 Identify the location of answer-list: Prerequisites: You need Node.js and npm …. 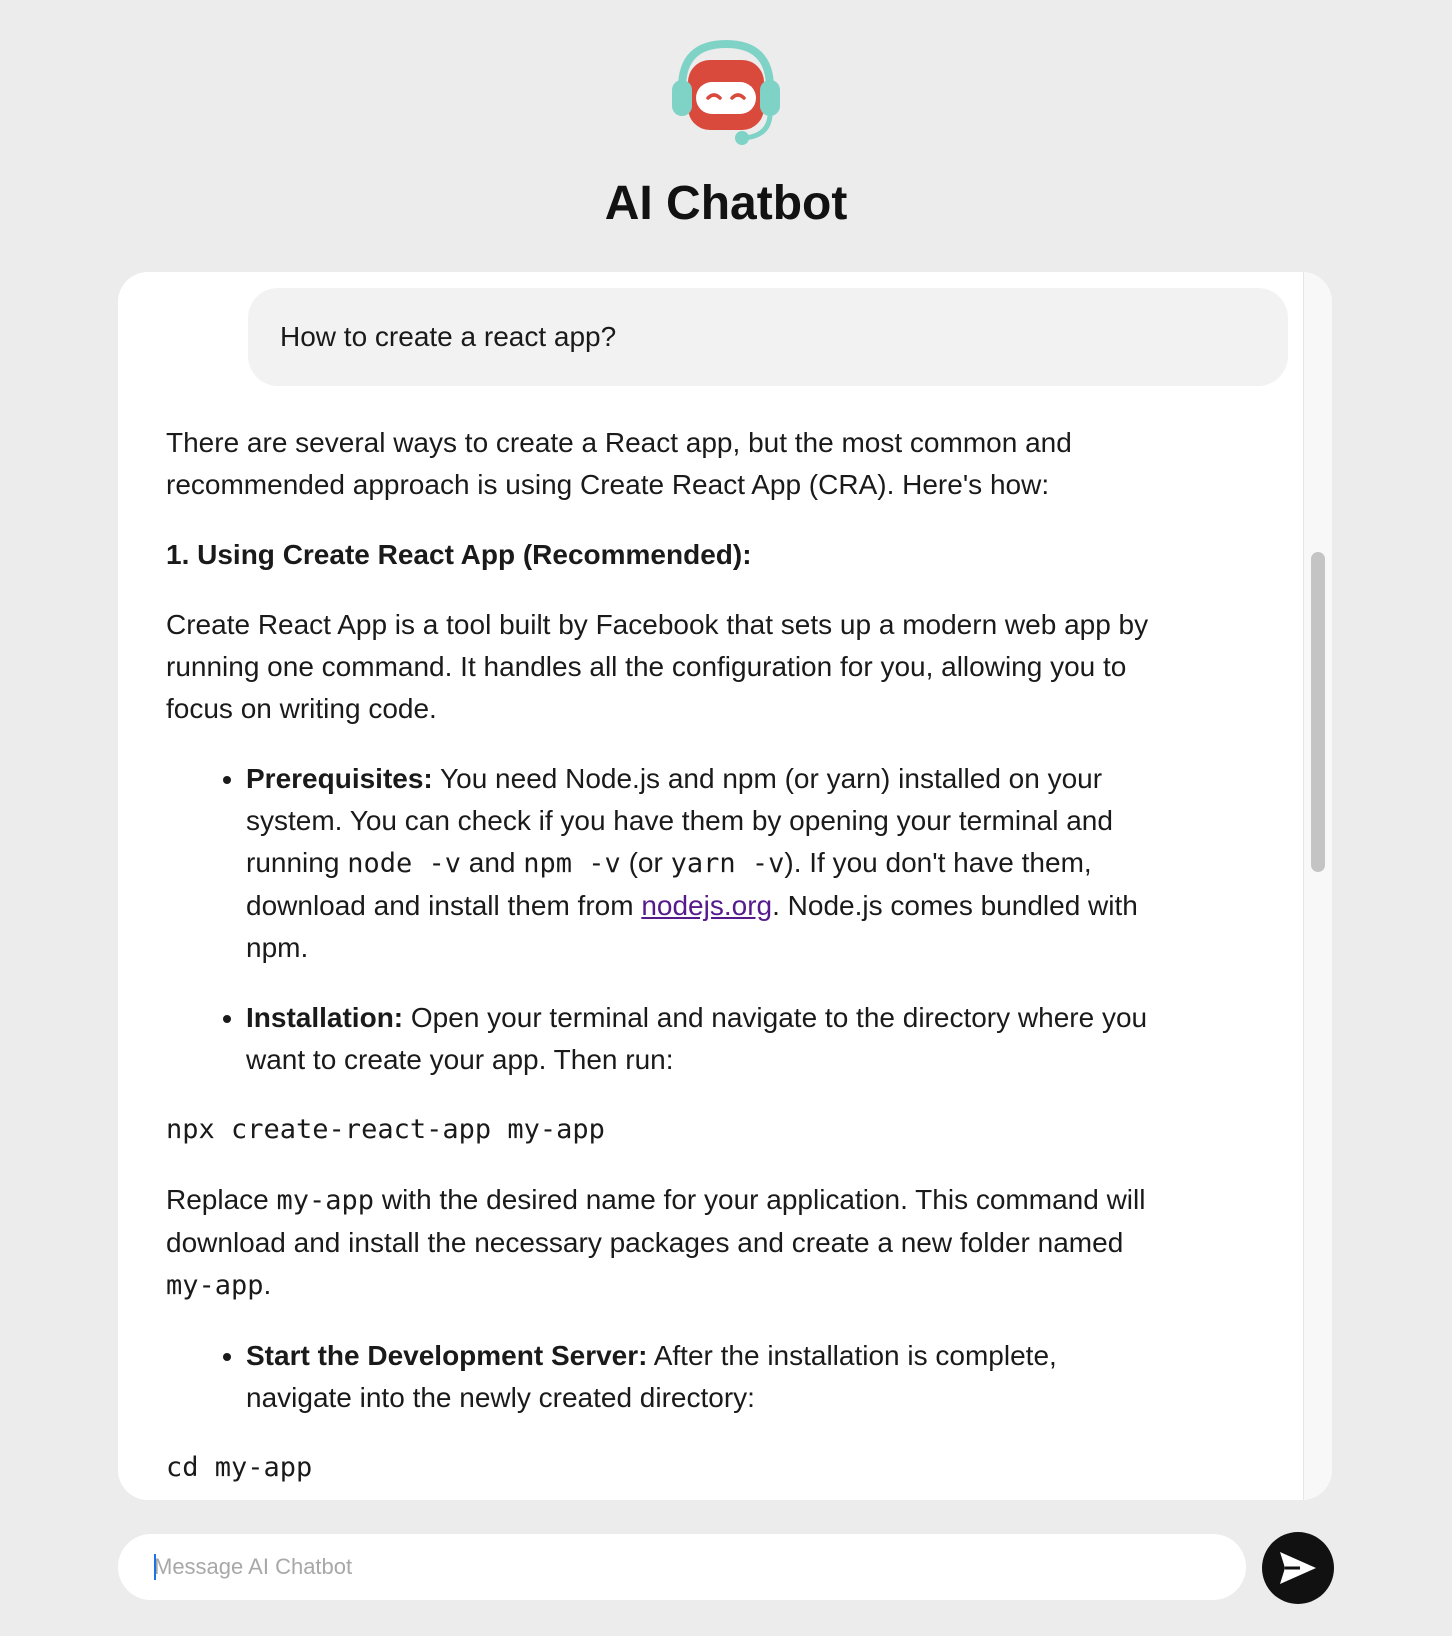
(659, 919).